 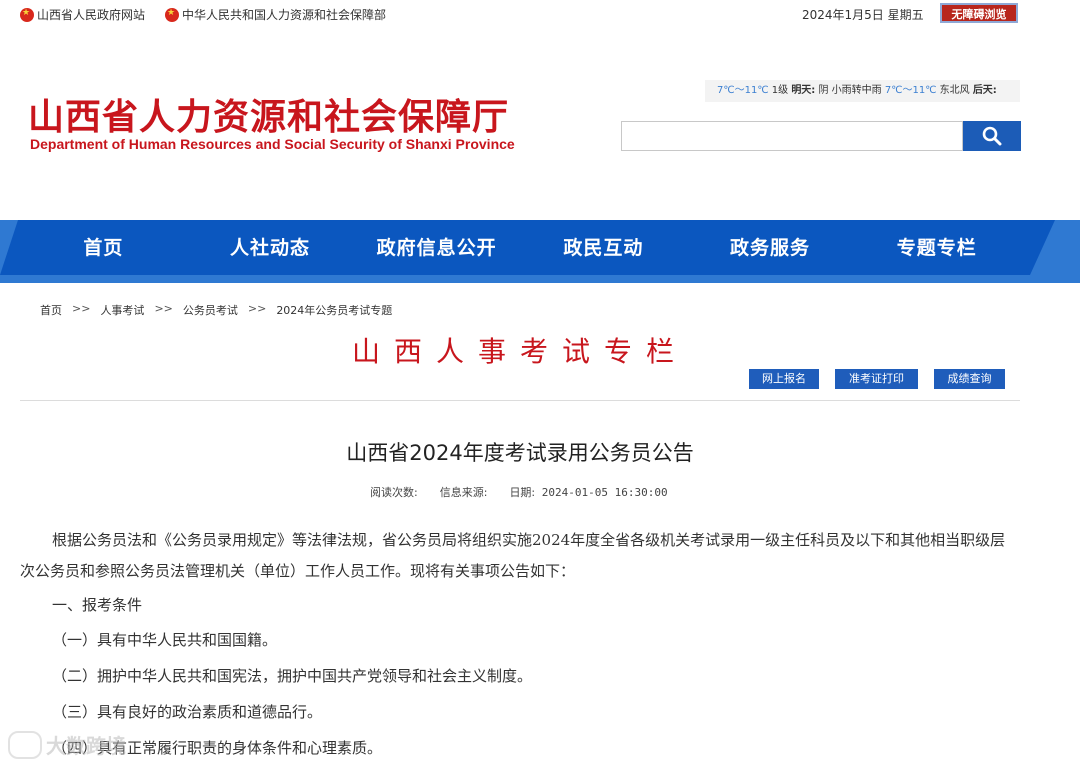 What do you see at coordinates (784, 379) in the screenshot?
I see `online-registration-button: 网上报名` at bounding box center [784, 379].